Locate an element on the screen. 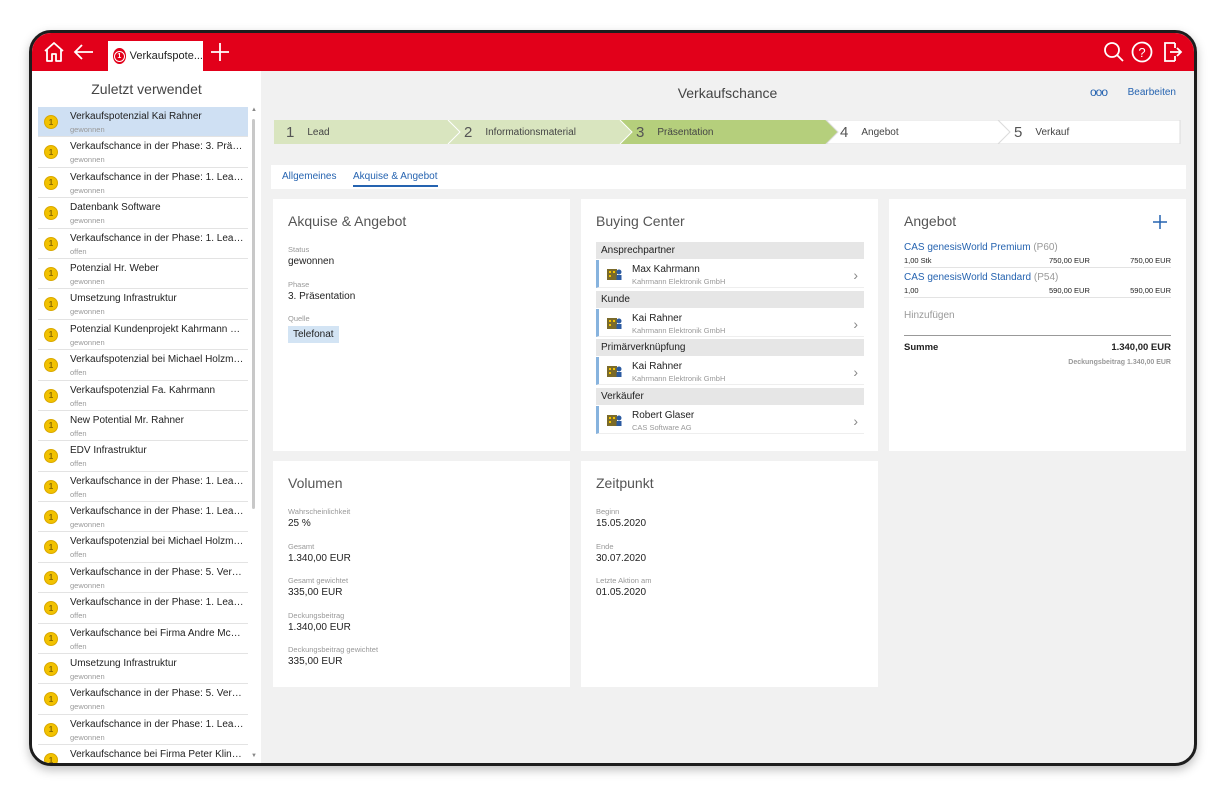 Image resolution: width=1225 pixels, height=796 pixels. sidebar-title: Zuletzt verwendet is located at coordinates (146, 89).